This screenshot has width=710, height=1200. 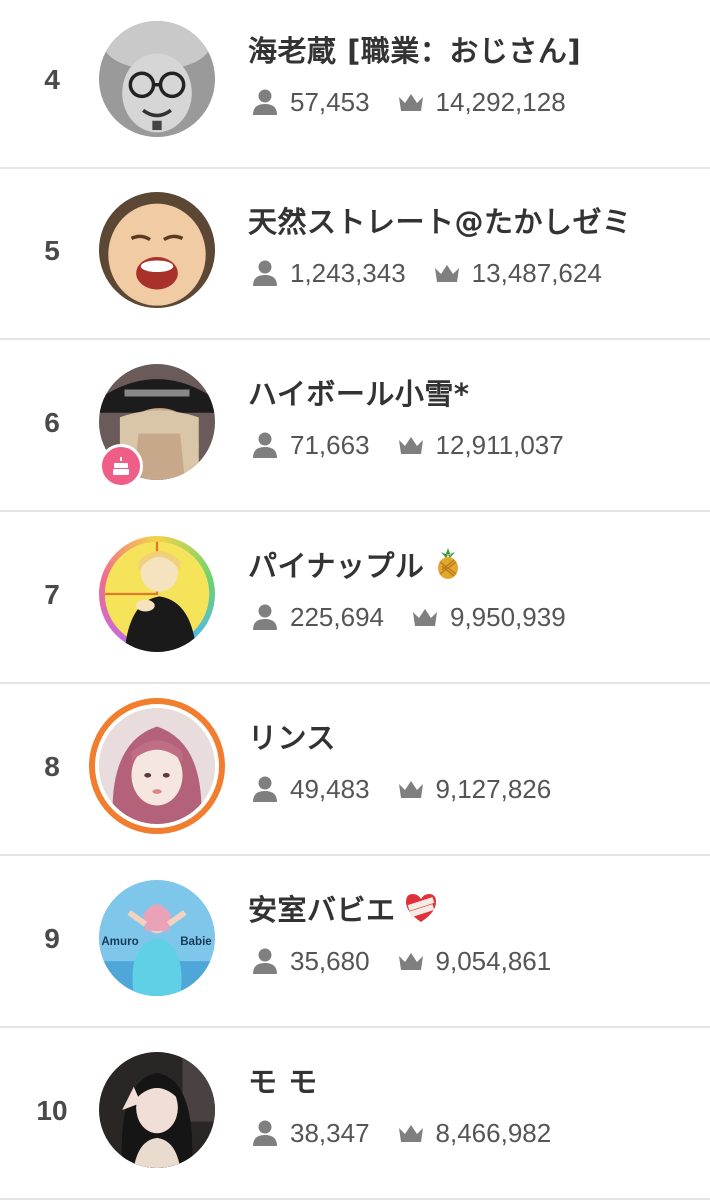 I want to click on ranking-row: 6 ハイボール小雪* 71,663 12,911,037, so click(x=355, y=426).